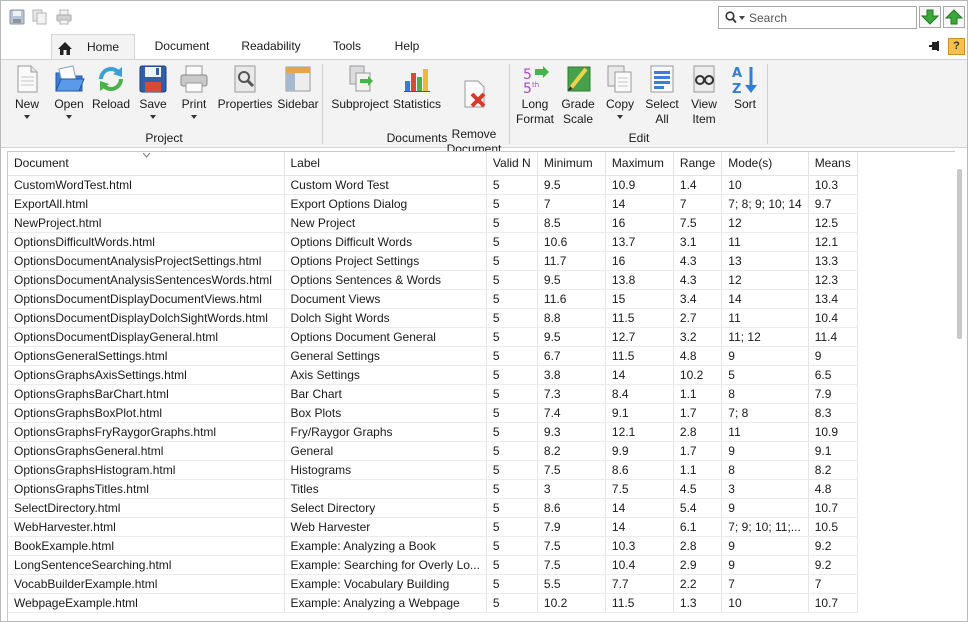 This screenshot has height=622, width=968. I want to click on table-cell: Options Sentences & Words, so click(385, 280).